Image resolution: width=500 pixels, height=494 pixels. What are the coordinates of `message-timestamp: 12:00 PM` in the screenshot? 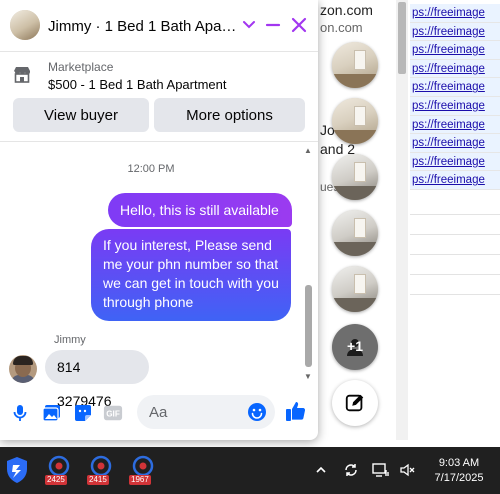 It's located at (151, 169).